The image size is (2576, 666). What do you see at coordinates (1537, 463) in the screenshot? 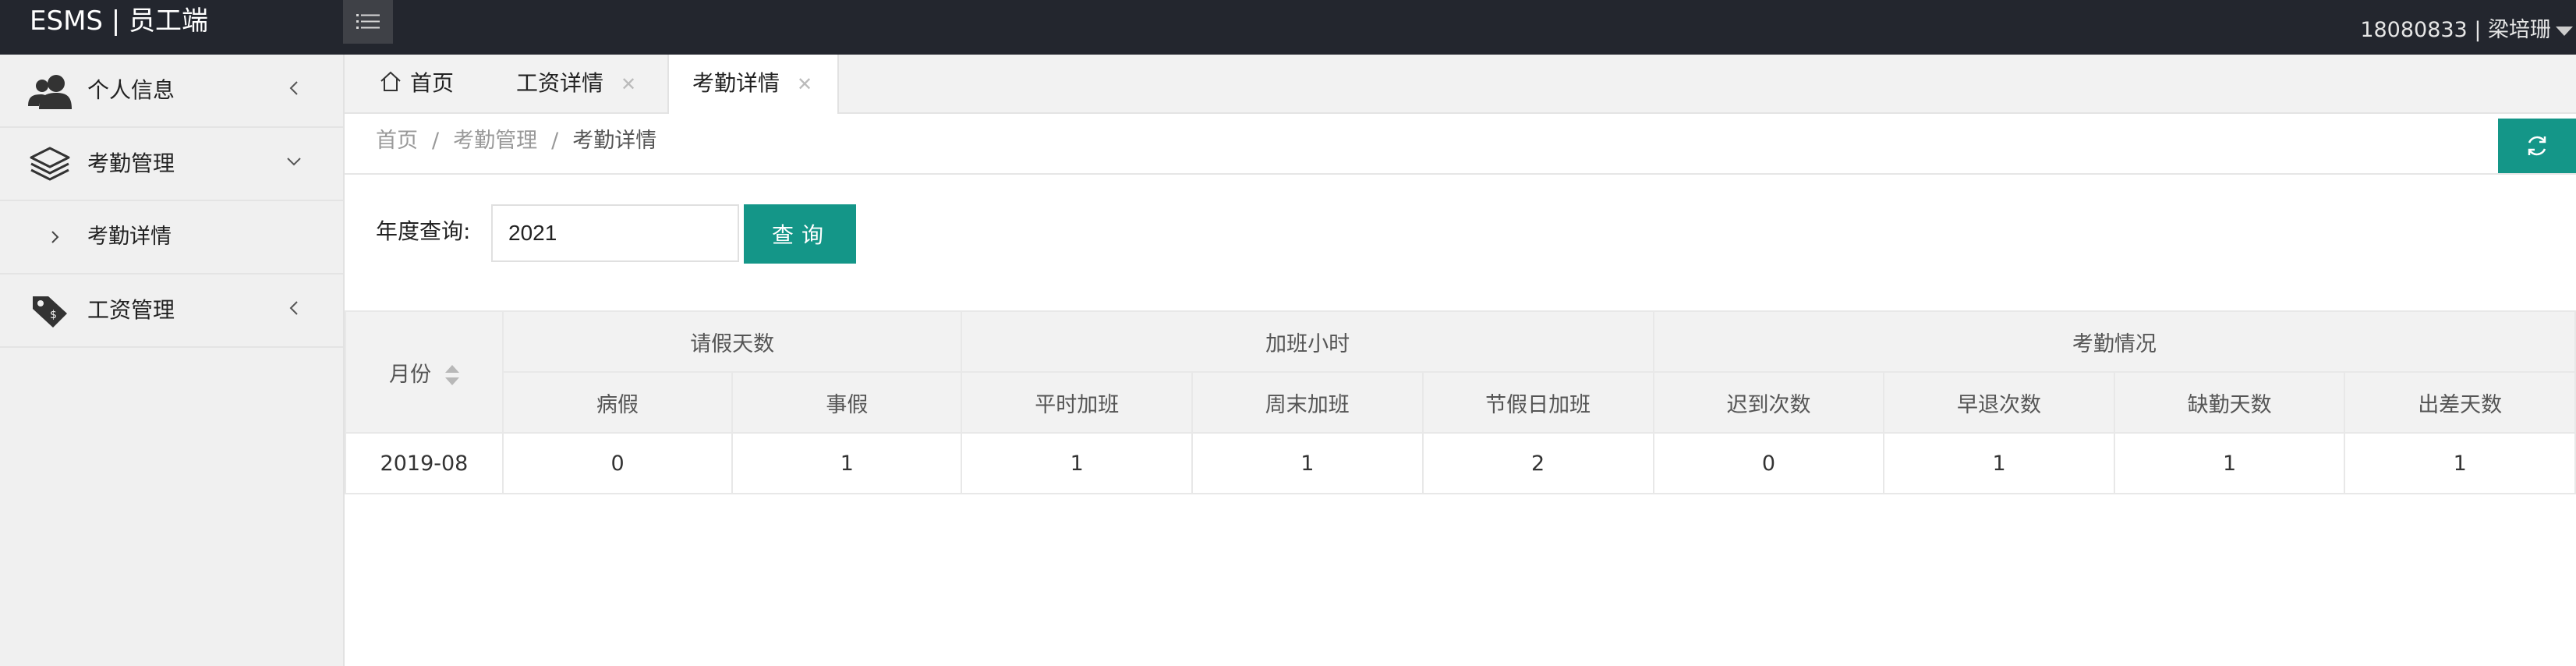
I see `cell-holiday-overtime: 2` at bounding box center [1537, 463].